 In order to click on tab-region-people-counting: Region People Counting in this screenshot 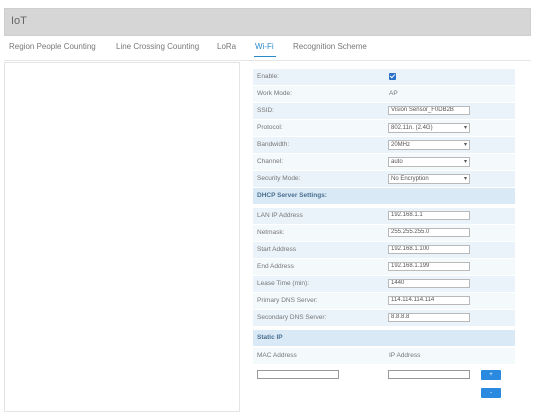, I will do `click(52, 46)`.